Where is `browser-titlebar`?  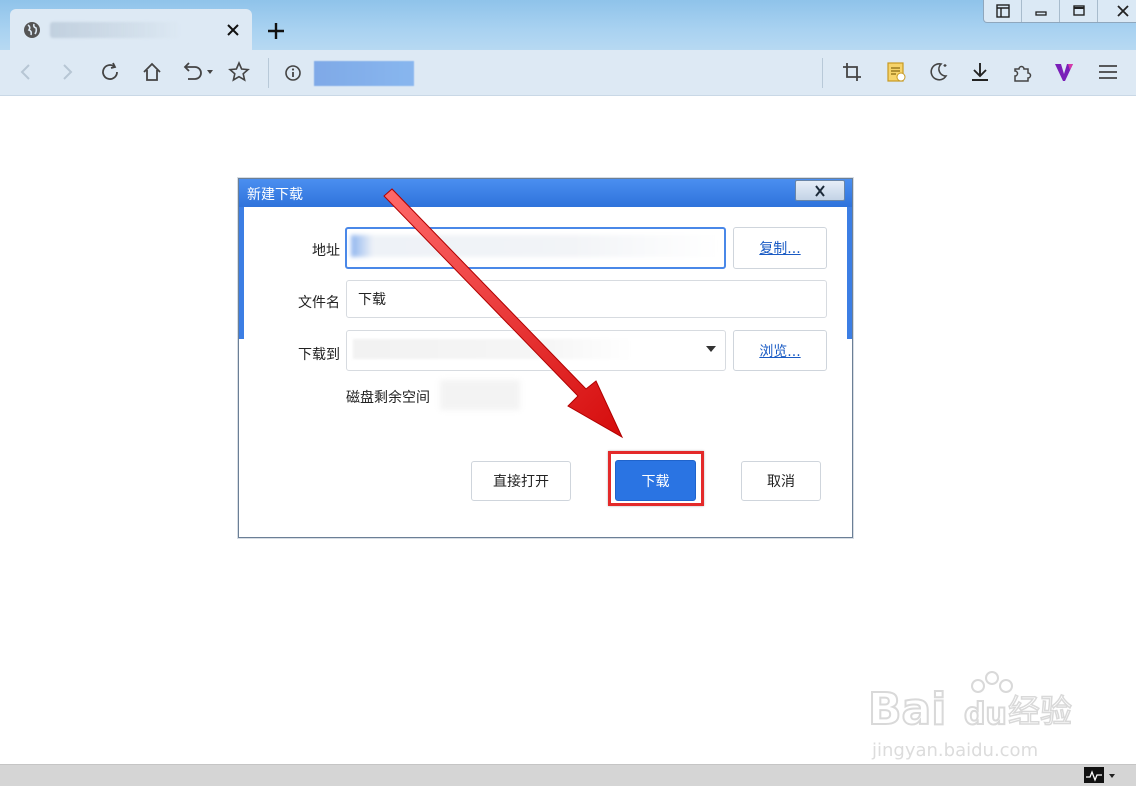 browser-titlebar is located at coordinates (568, 25).